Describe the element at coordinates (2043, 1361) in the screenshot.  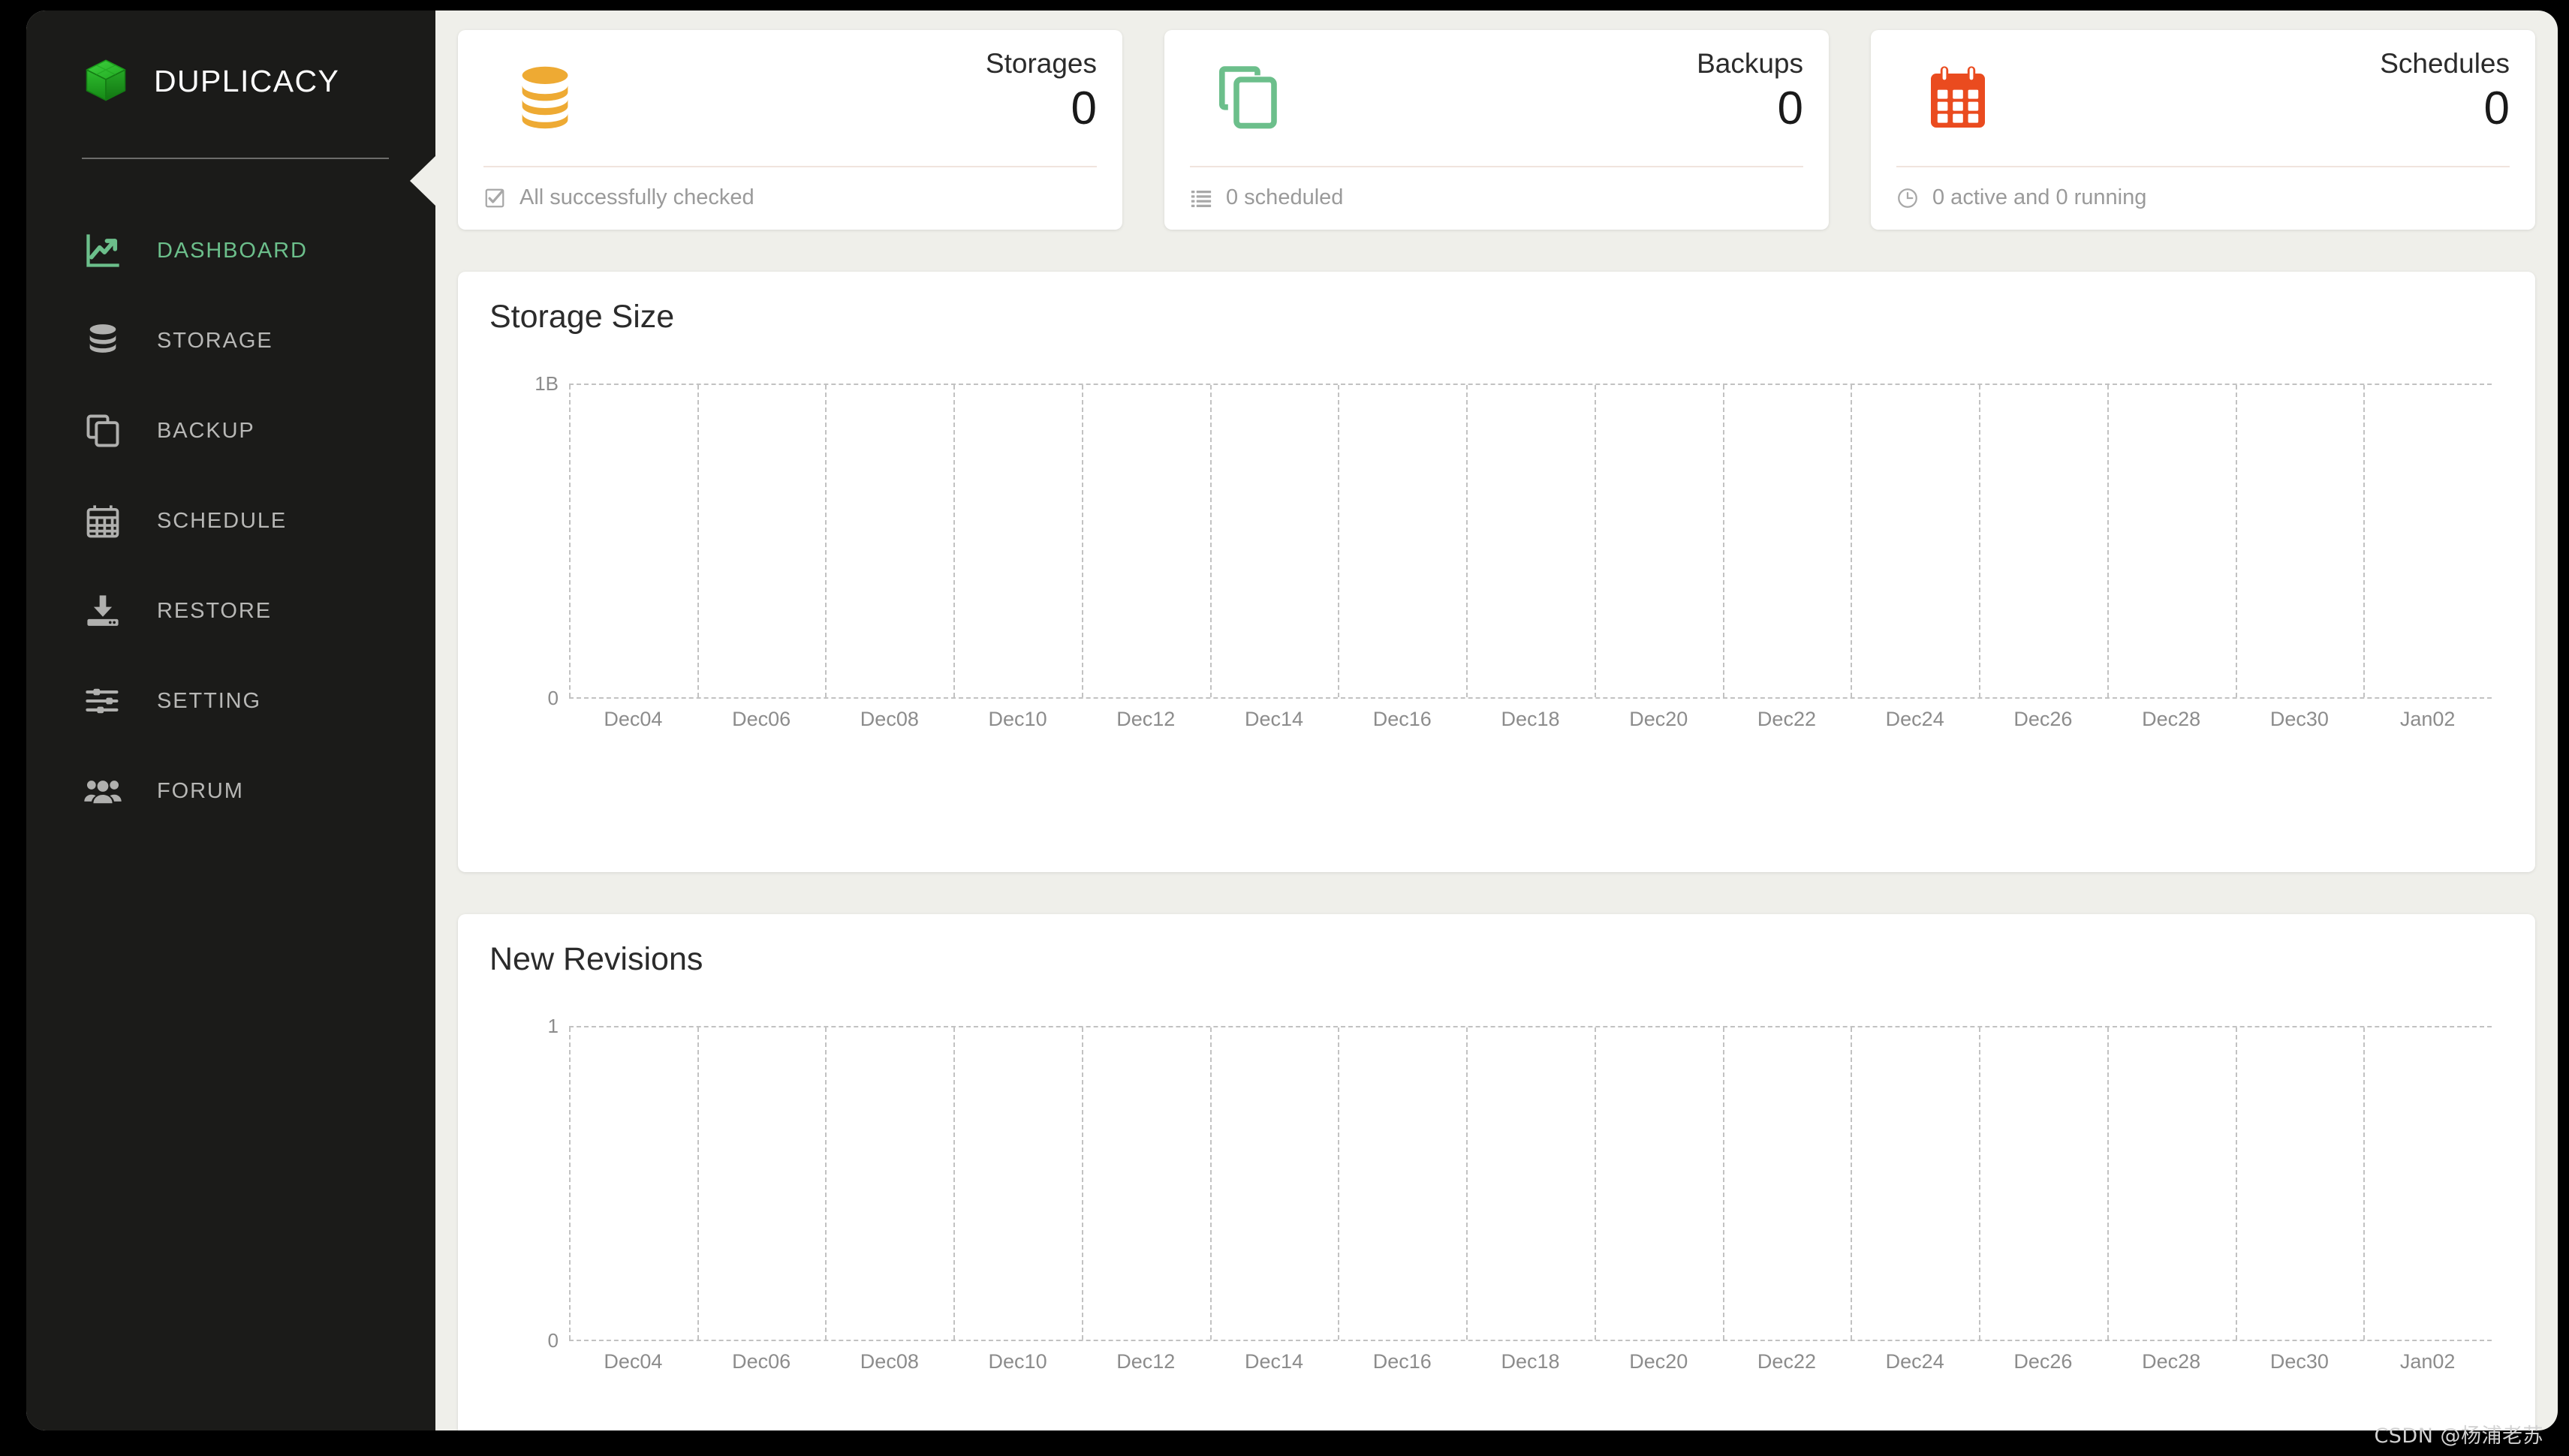
I see `x-axis-tick: Dec26` at that location.